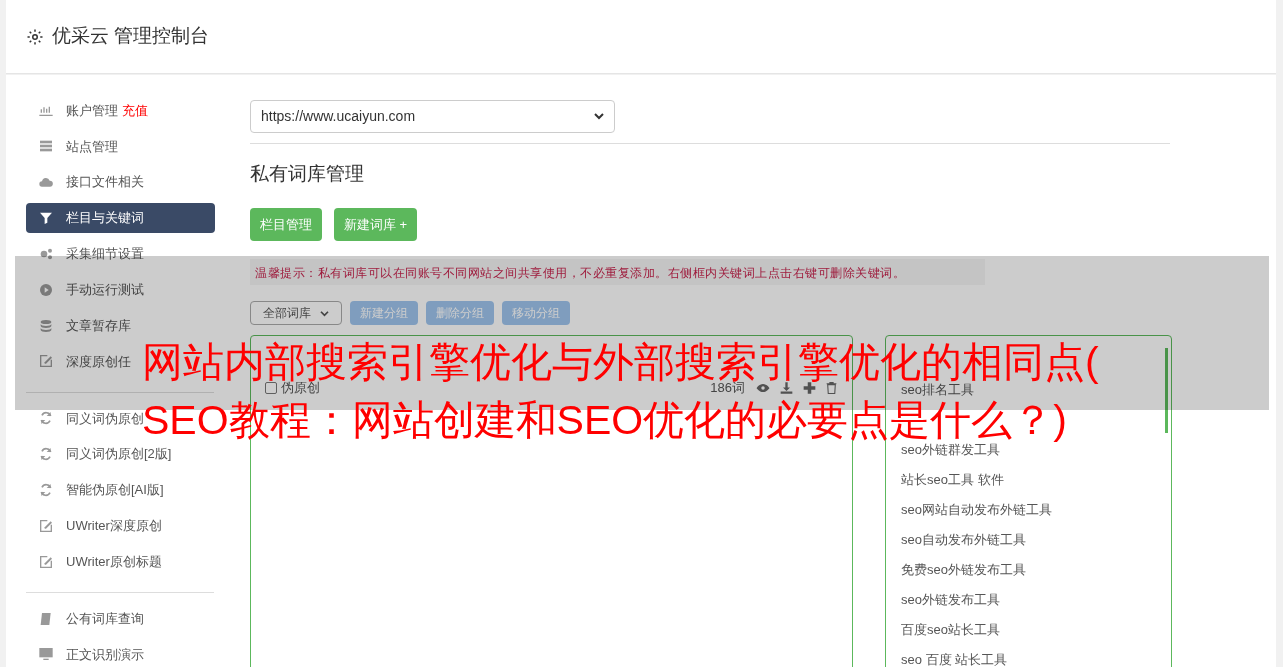 Image resolution: width=1283 pixels, height=667 pixels. I want to click on console-title: 优采云 管理控制台, so click(131, 36).